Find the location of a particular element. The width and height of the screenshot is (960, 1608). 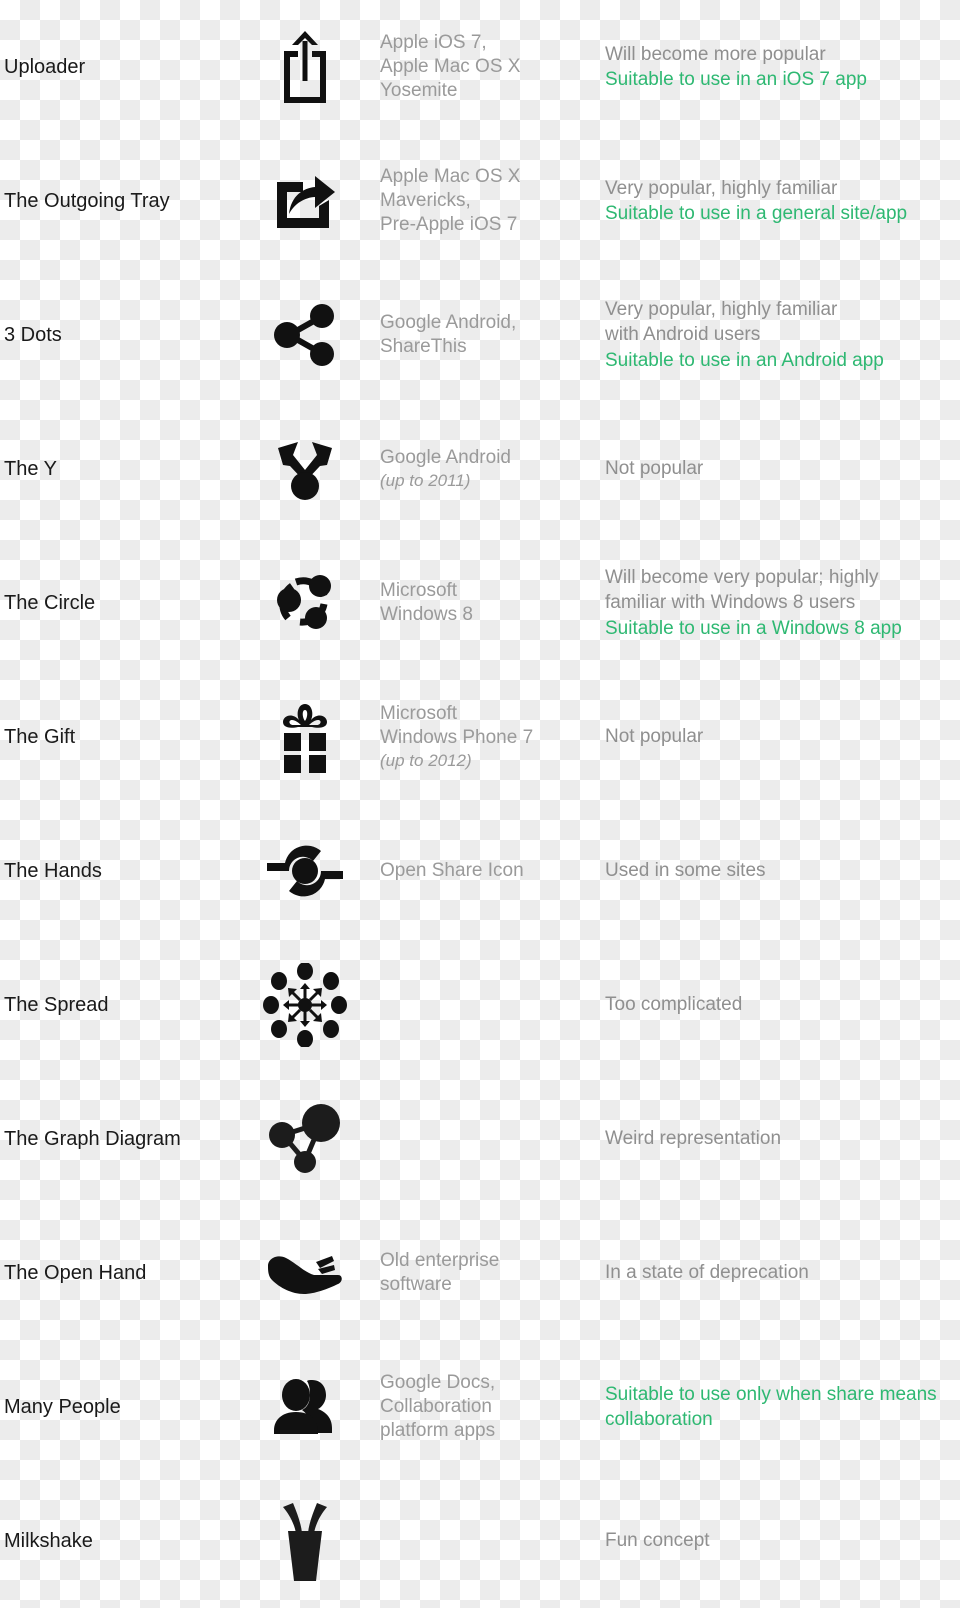

icon-name-label: The Spread is located at coordinates (56, 1004).